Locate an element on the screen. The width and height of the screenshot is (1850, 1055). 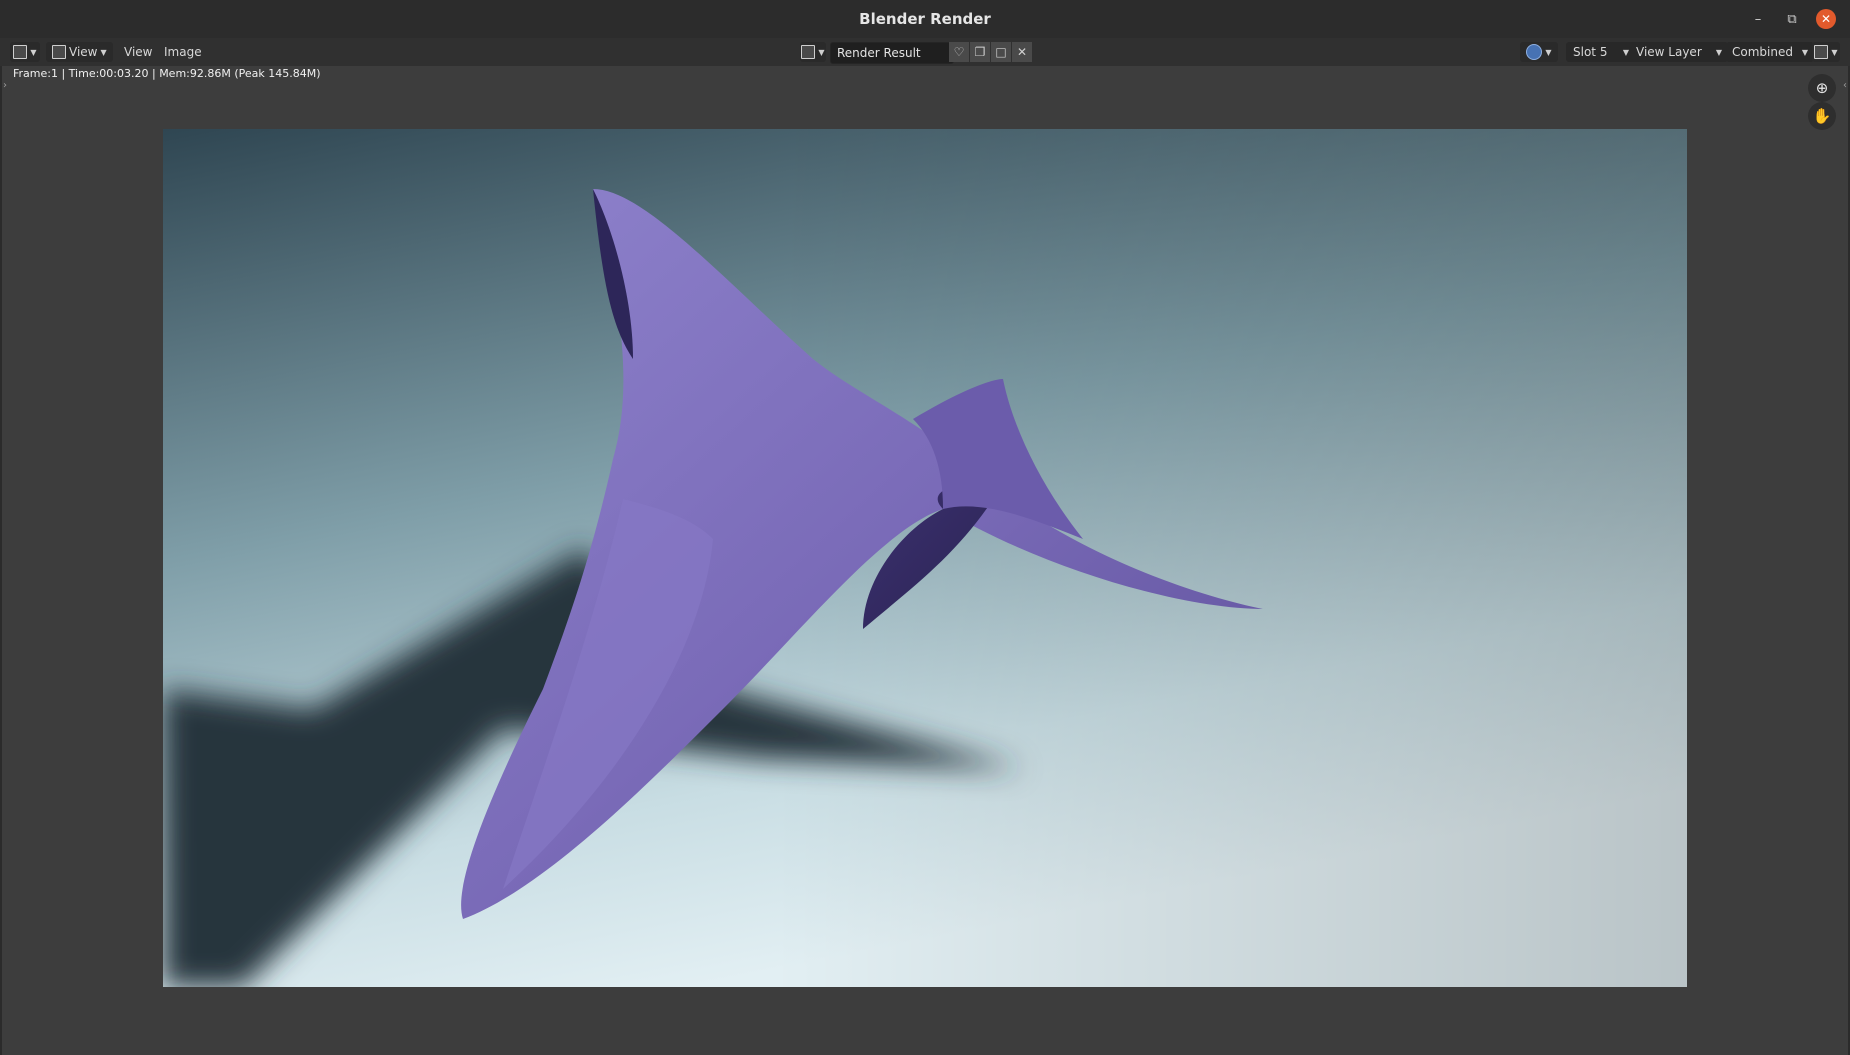
window-title: Blender Render is located at coordinates (925, 19).